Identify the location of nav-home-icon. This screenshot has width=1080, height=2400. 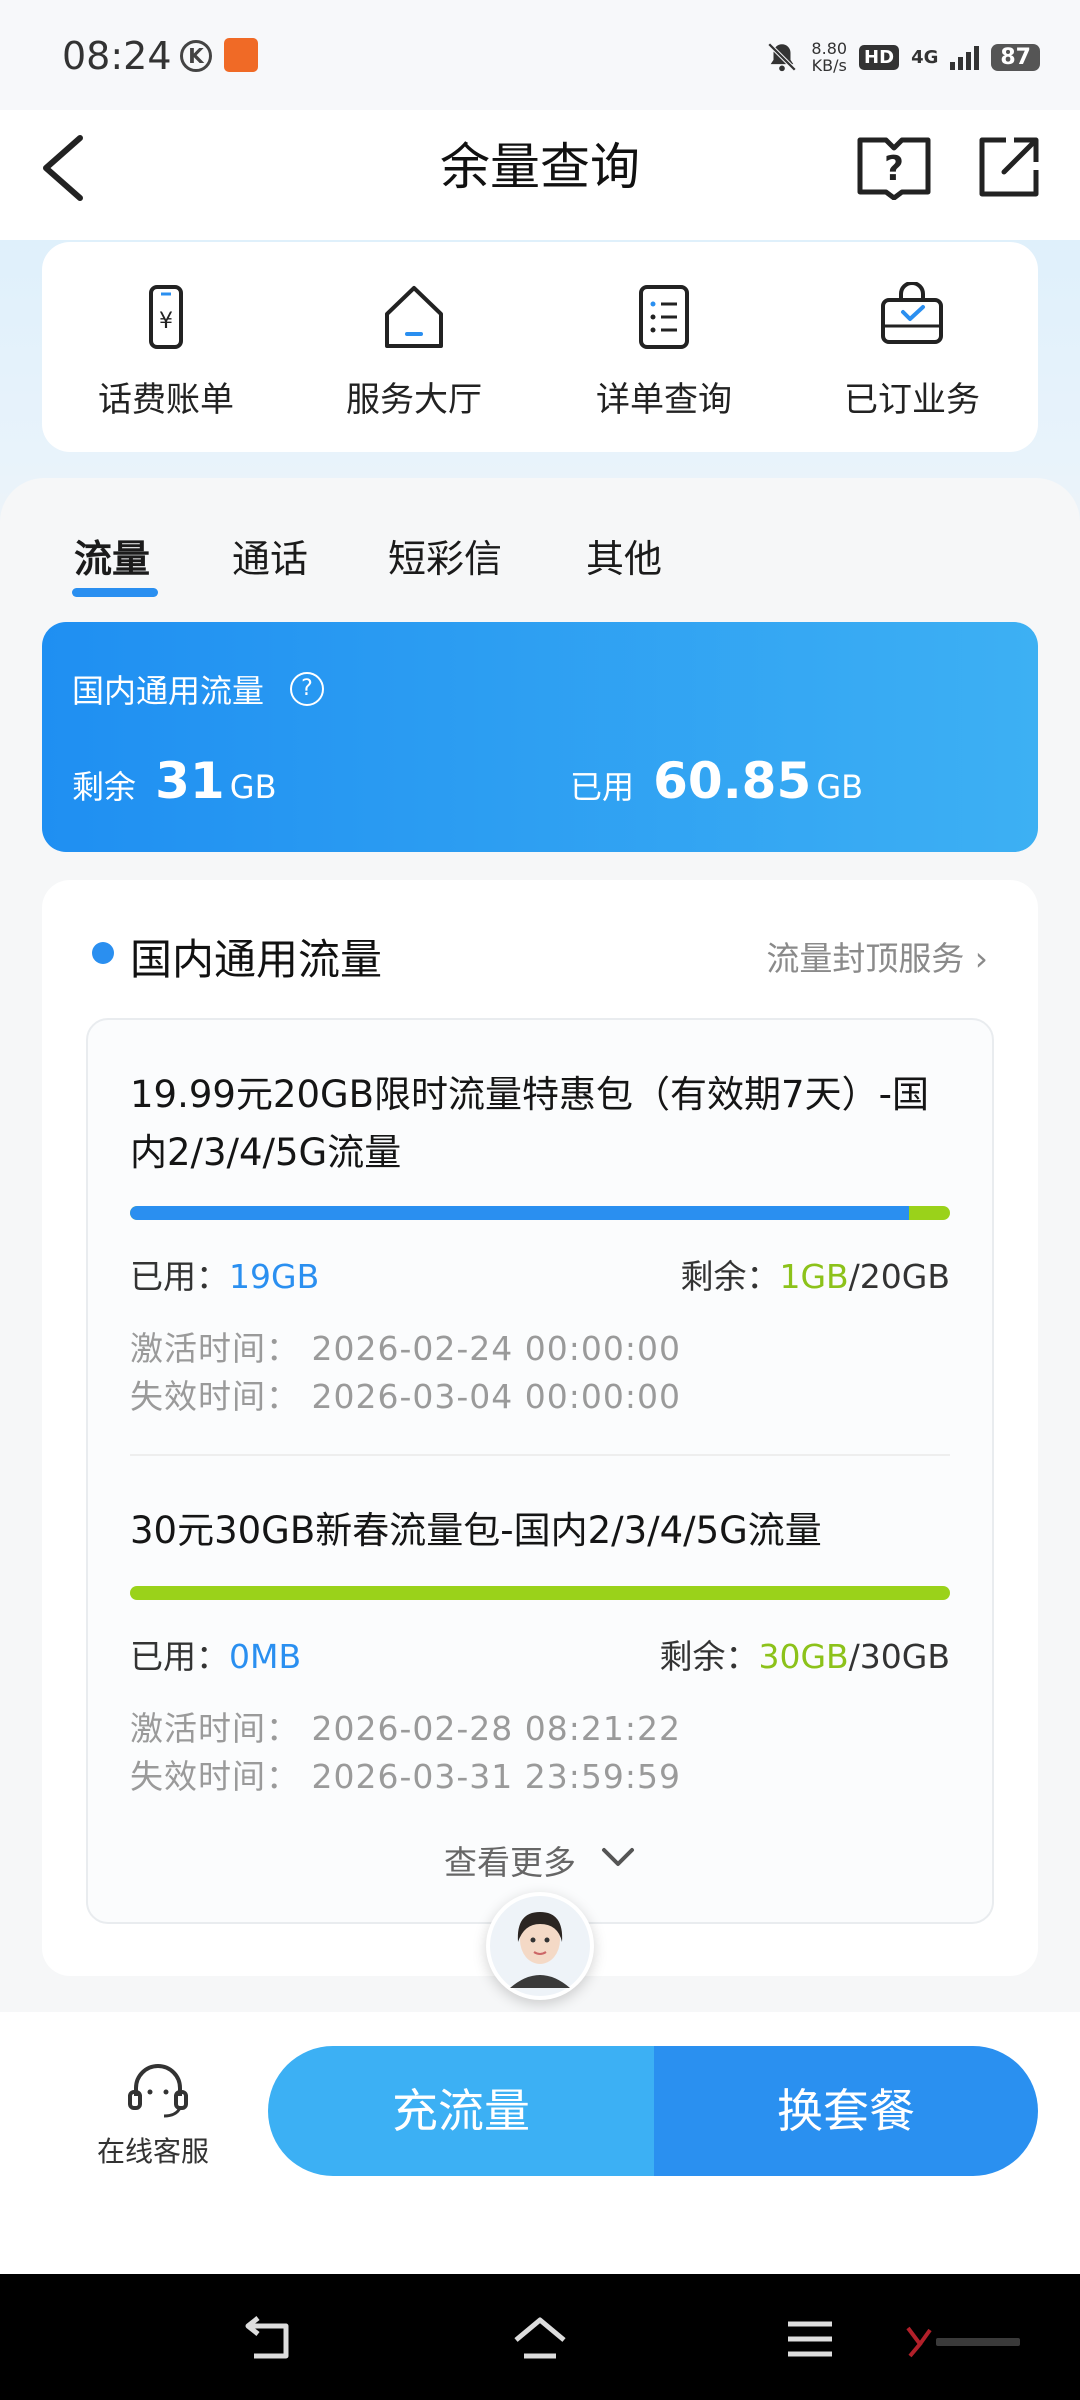
(540, 2339).